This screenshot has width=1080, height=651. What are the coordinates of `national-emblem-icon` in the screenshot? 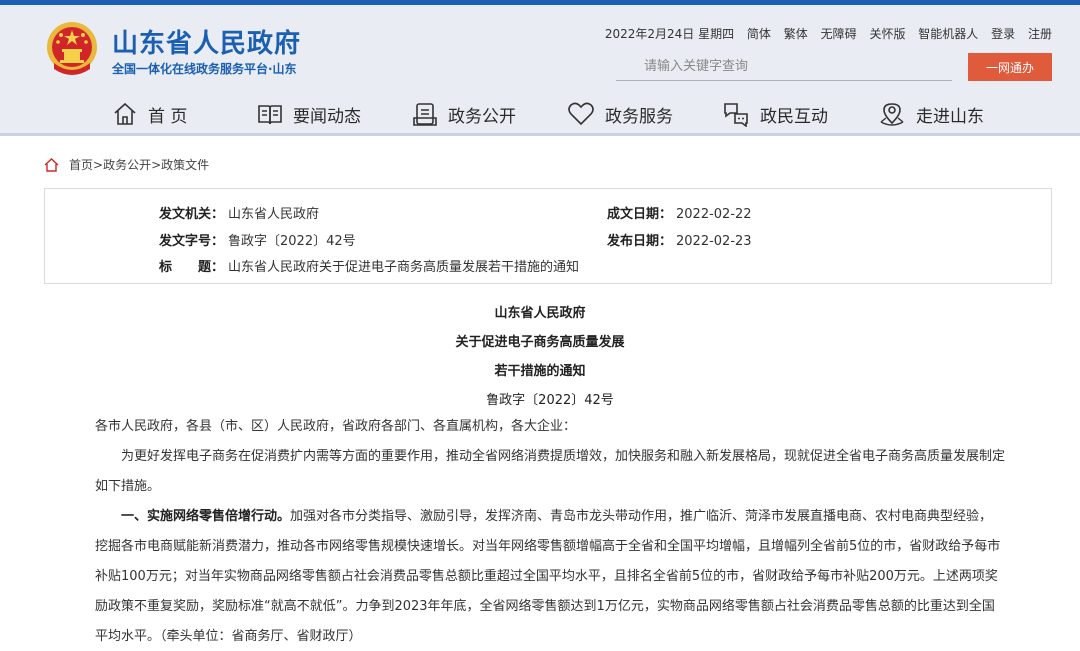 It's located at (72, 48).